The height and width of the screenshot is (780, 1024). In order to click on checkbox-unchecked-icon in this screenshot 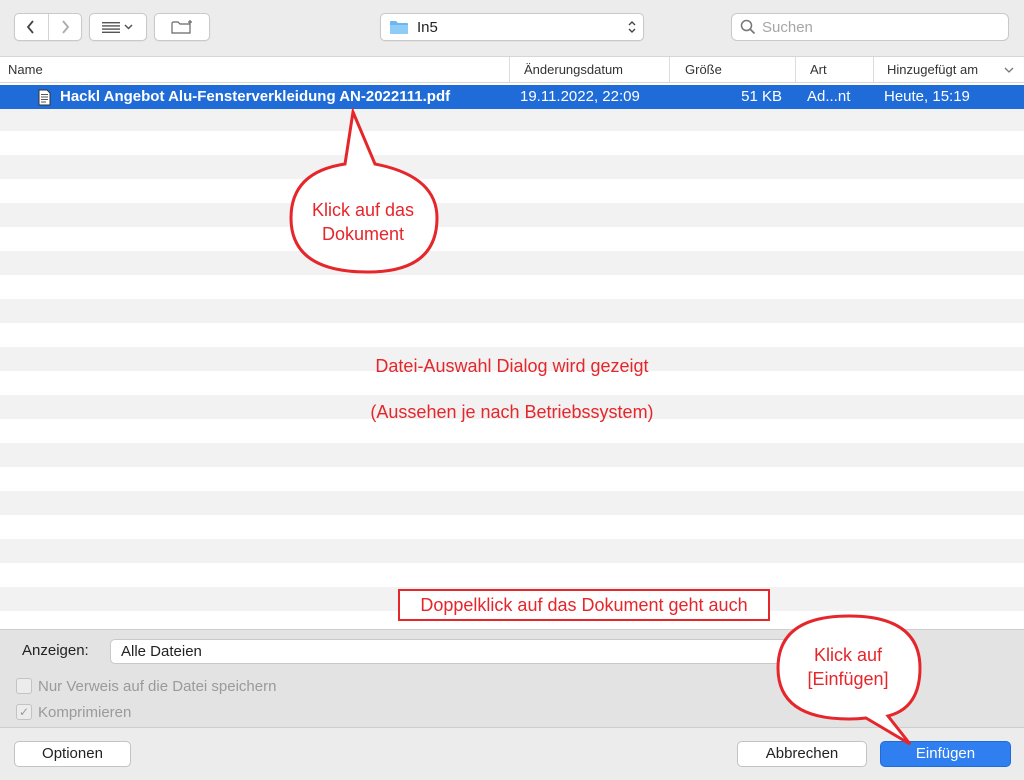, I will do `click(24, 686)`.